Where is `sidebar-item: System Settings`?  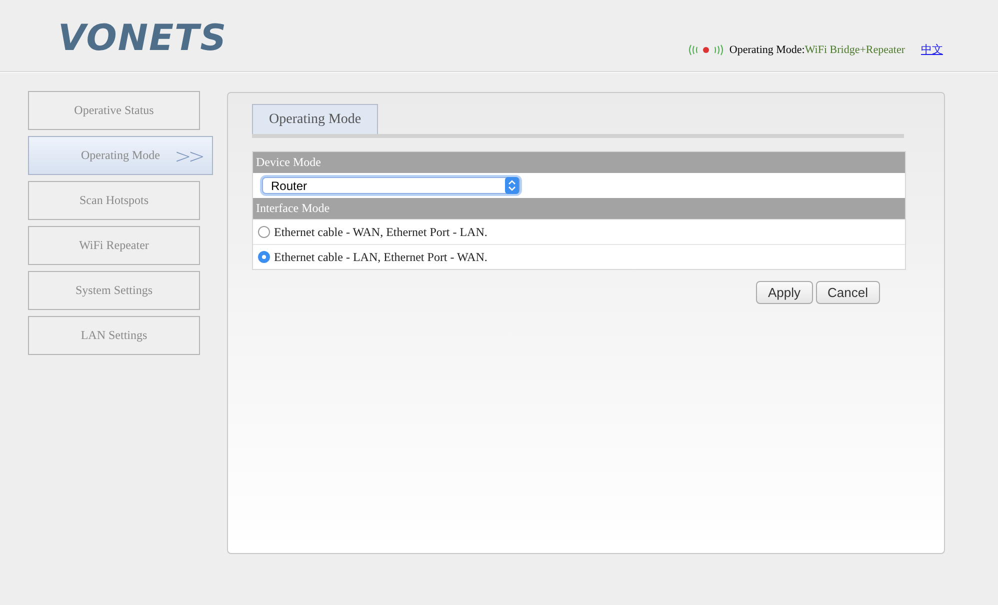
sidebar-item: System Settings is located at coordinates (114, 290).